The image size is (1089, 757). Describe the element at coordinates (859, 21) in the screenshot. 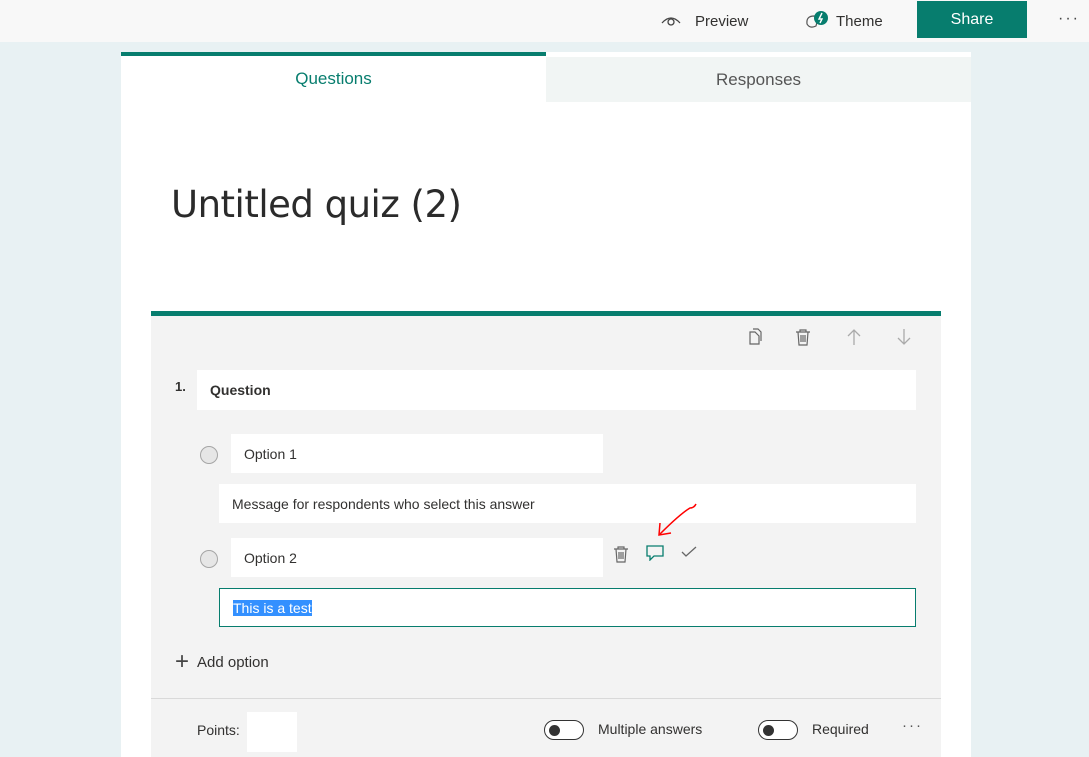

I see `theme-label: Theme` at that location.